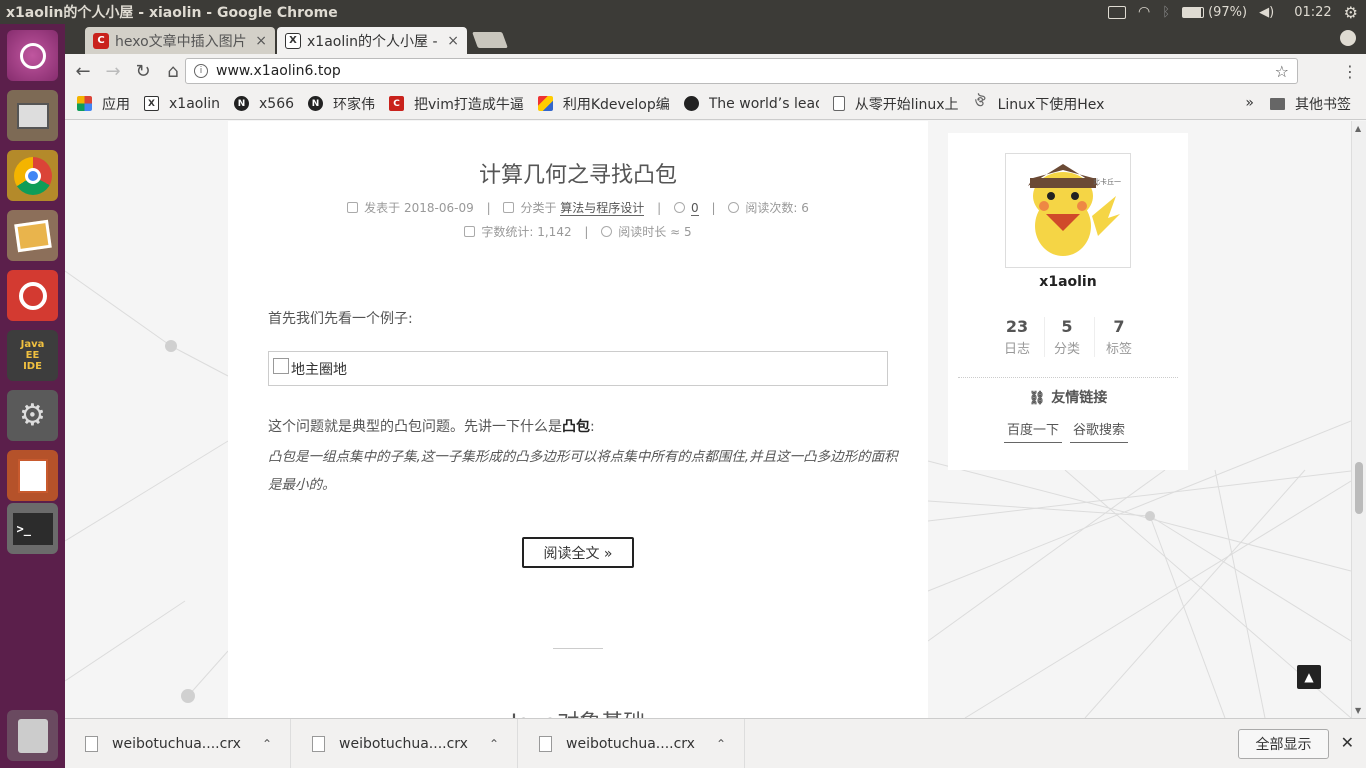 Image resolution: width=1366 pixels, height=768 pixels. What do you see at coordinates (143, 71) in the screenshot?
I see `reload-button: ↻` at bounding box center [143, 71].